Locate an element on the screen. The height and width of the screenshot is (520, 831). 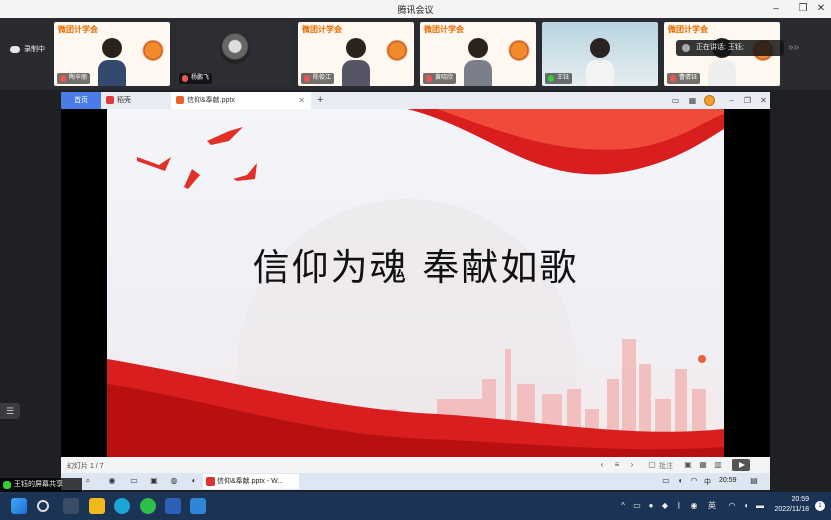
recording-label: 录制中 is located at coordinates (34, 49).